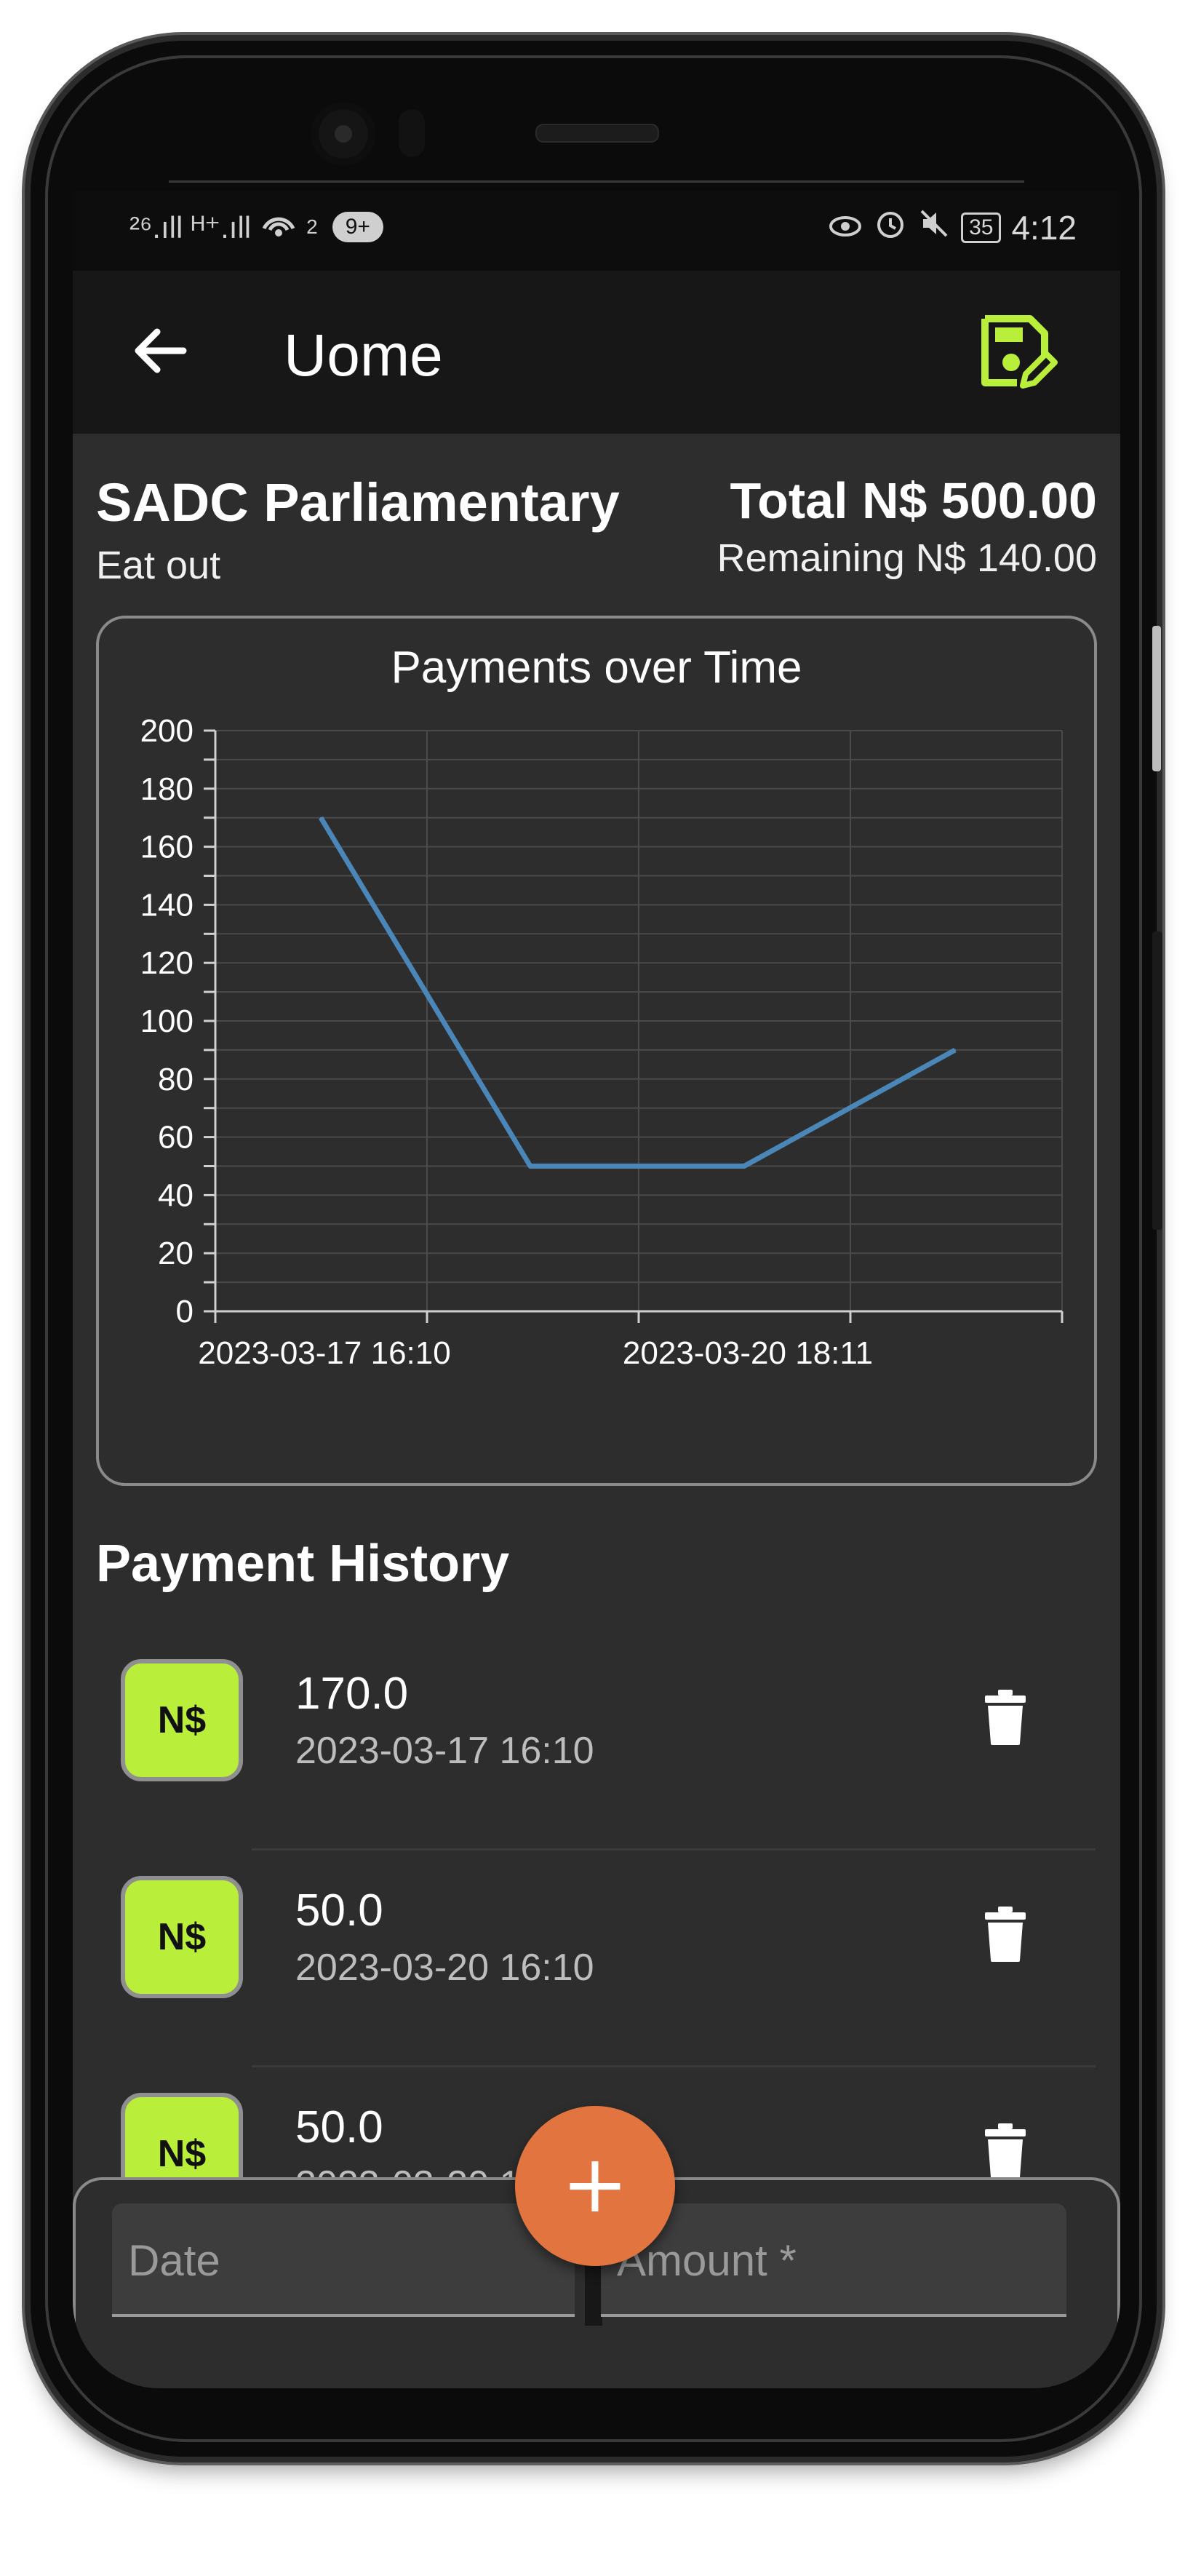 The width and height of the screenshot is (1193, 2576). I want to click on y-tick-label: 180, so click(166, 789).